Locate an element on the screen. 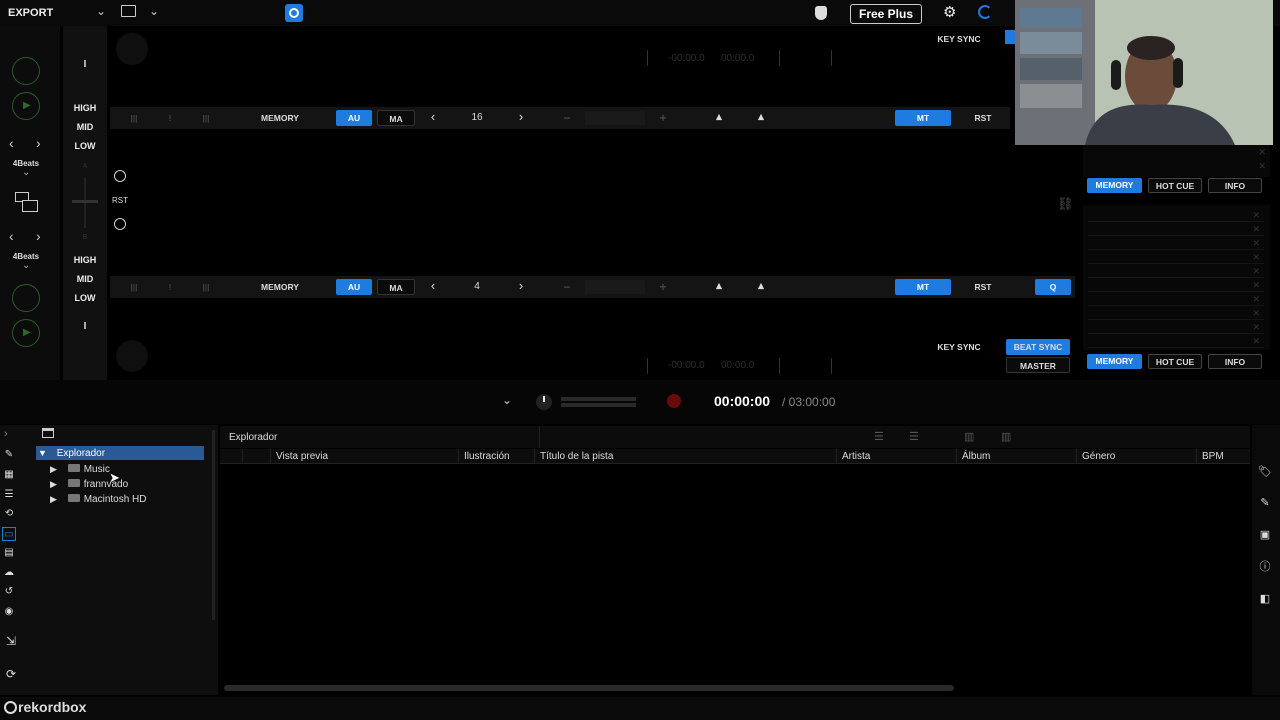 The height and width of the screenshot is (720, 1280). column-view-icon: ▥ is located at coordinates (969, 436).